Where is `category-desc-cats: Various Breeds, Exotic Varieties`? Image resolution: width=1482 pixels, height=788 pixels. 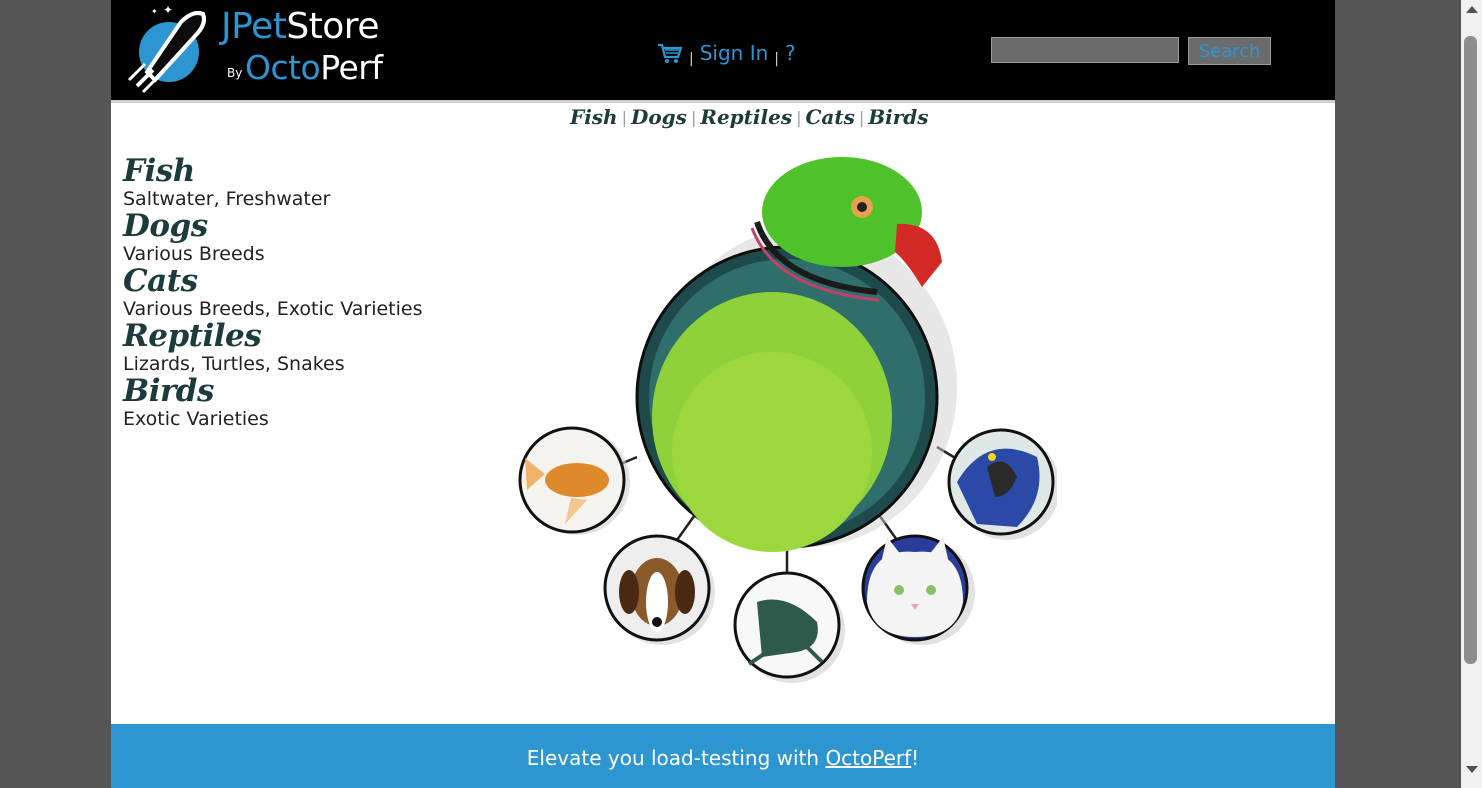 category-desc-cats: Various Breeds, Exotic Varieties is located at coordinates (273, 309).